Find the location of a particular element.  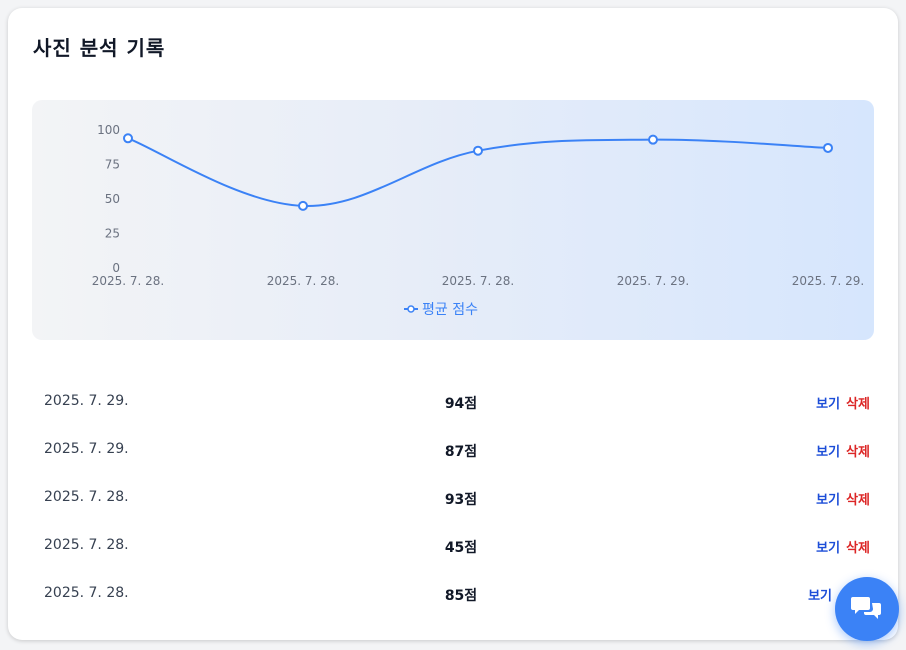

record-row: 2025. 7. 29. 94점 보기 삭제 is located at coordinates (453, 403).